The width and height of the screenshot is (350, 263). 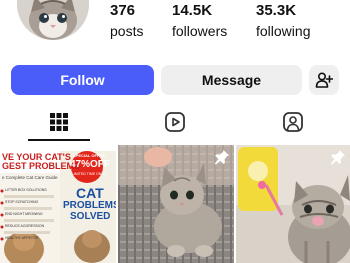 I want to click on cover-title-2: PROBLEMS, so click(x=89, y=205).